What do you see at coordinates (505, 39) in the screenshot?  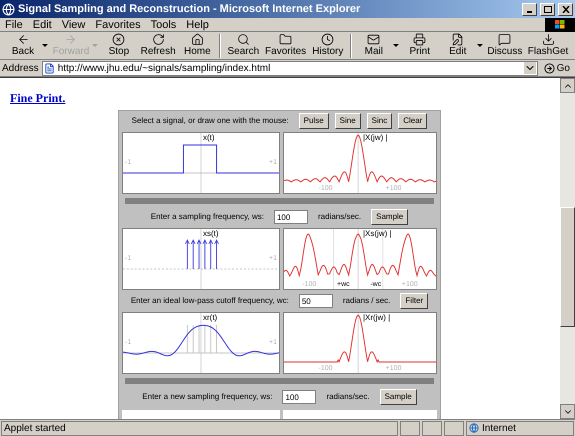 I see `chat-icon` at bounding box center [505, 39].